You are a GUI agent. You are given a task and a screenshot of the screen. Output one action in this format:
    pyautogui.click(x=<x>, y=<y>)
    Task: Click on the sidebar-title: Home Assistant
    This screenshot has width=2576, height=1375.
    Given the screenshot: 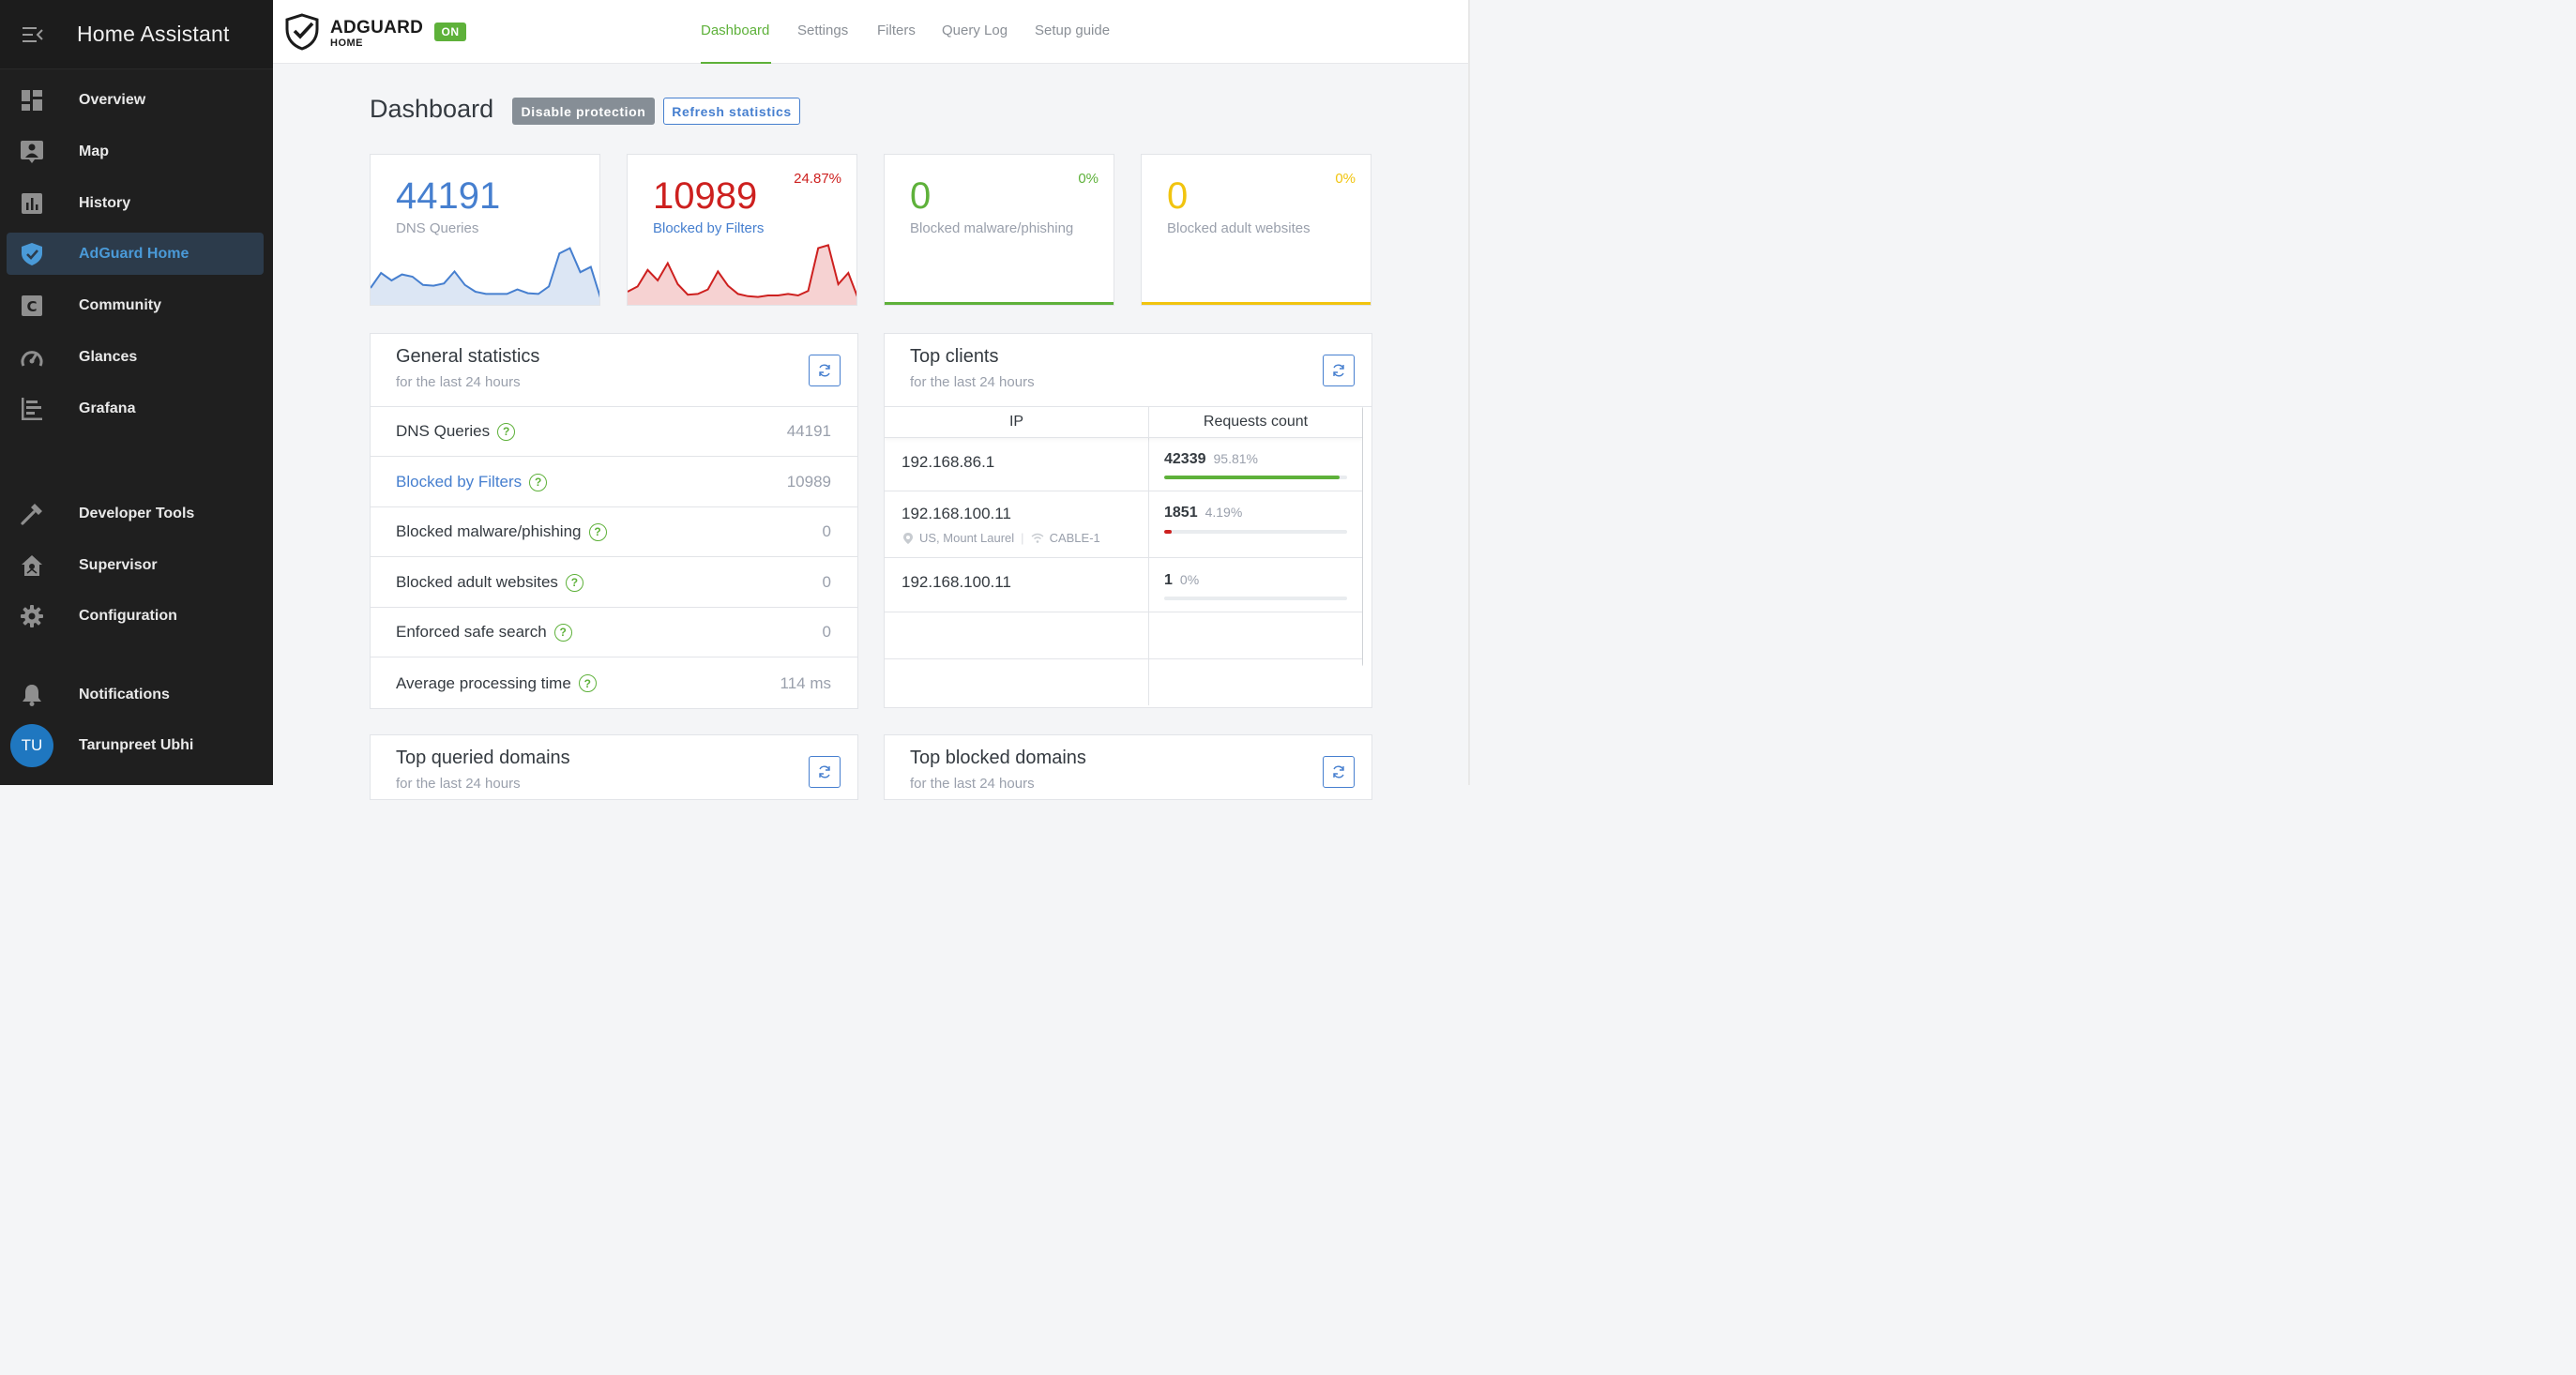 What is the action you would take?
    pyautogui.click(x=153, y=34)
    